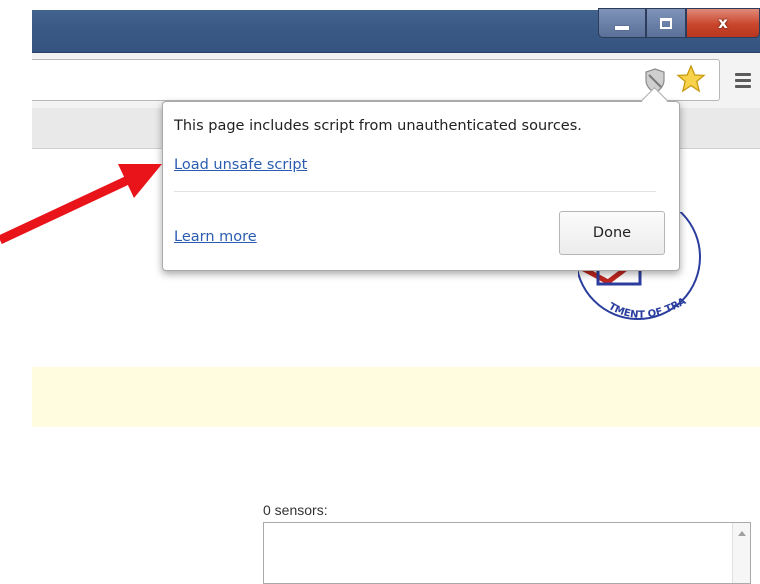  I want to click on maximize-icon, so click(666, 23).